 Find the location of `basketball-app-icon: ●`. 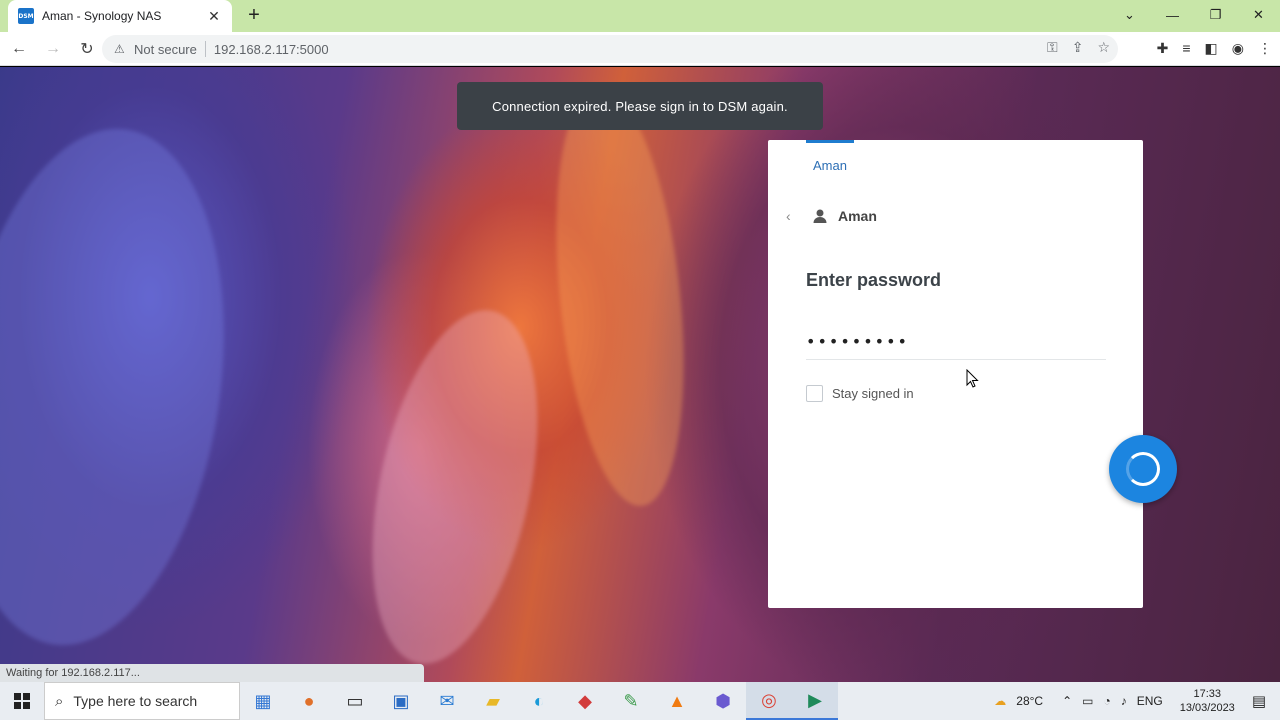

basketball-app-icon: ● is located at coordinates (309, 701).